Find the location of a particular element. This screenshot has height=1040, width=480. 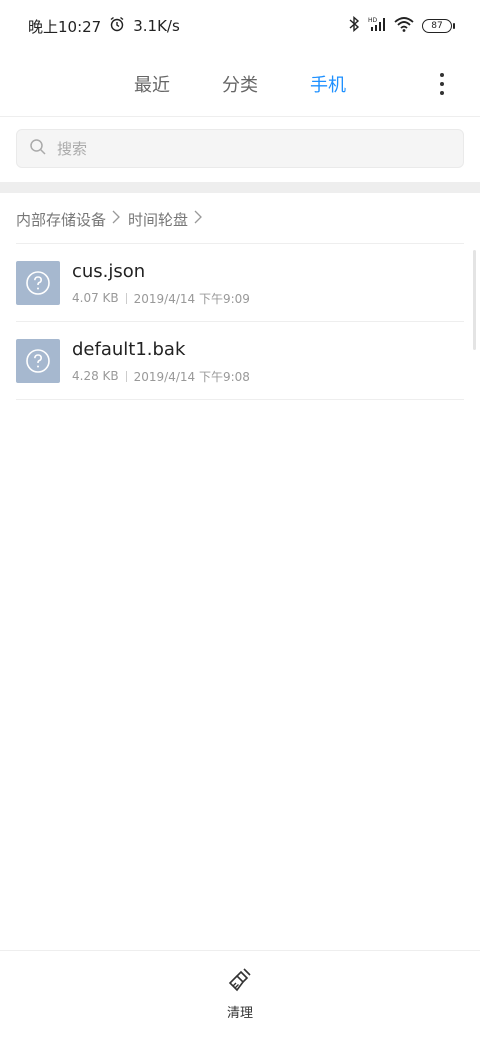

file-name: default1.bak is located at coordinates (129, 349).